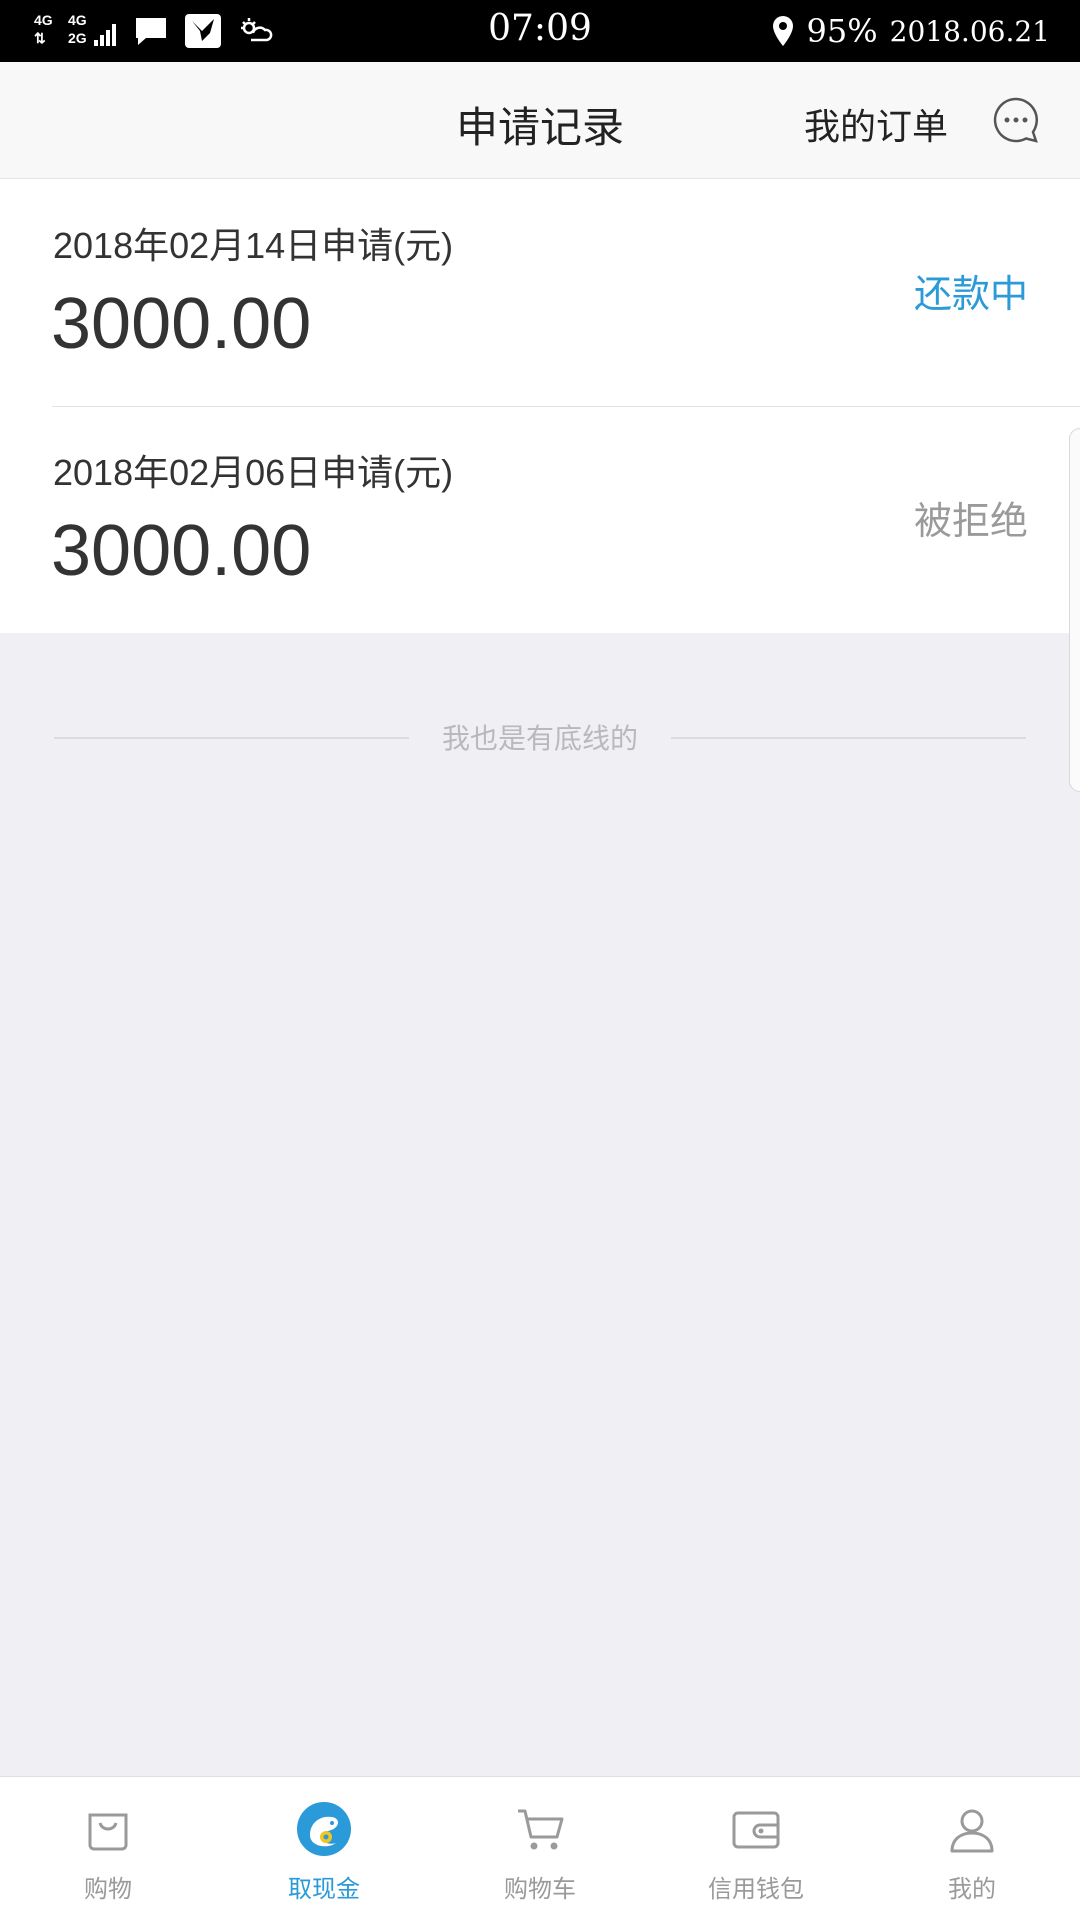 The height and width of the screenshot is (1921, 1080). I want to click on status-bar: 4G ⇅ 4G 2G 07:09 95% 2018.06.21, so click(540, 31).